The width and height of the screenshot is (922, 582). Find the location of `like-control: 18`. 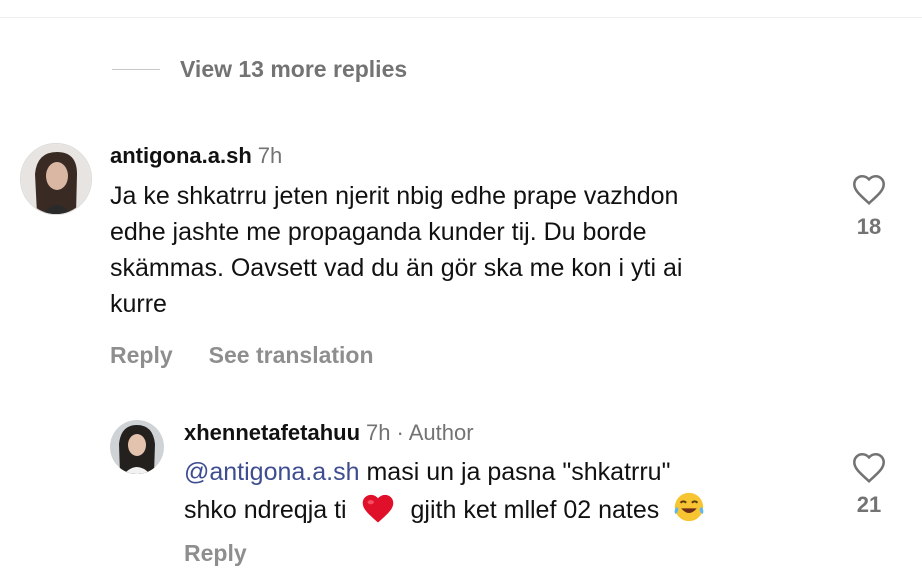

like-control: 18 is located at coordinates (869, 206).